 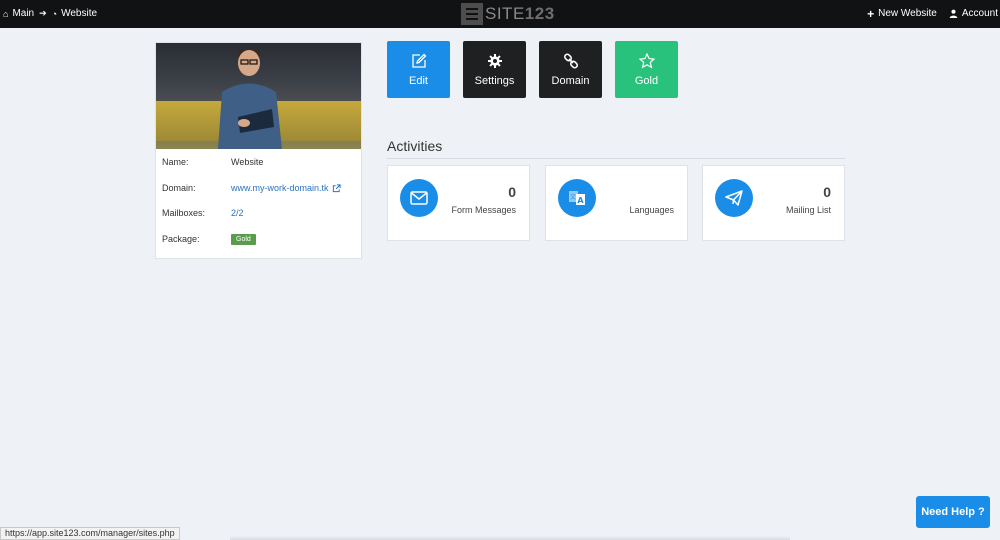 I want to click on home-icon: ⌂, so click(x=6, y=13).